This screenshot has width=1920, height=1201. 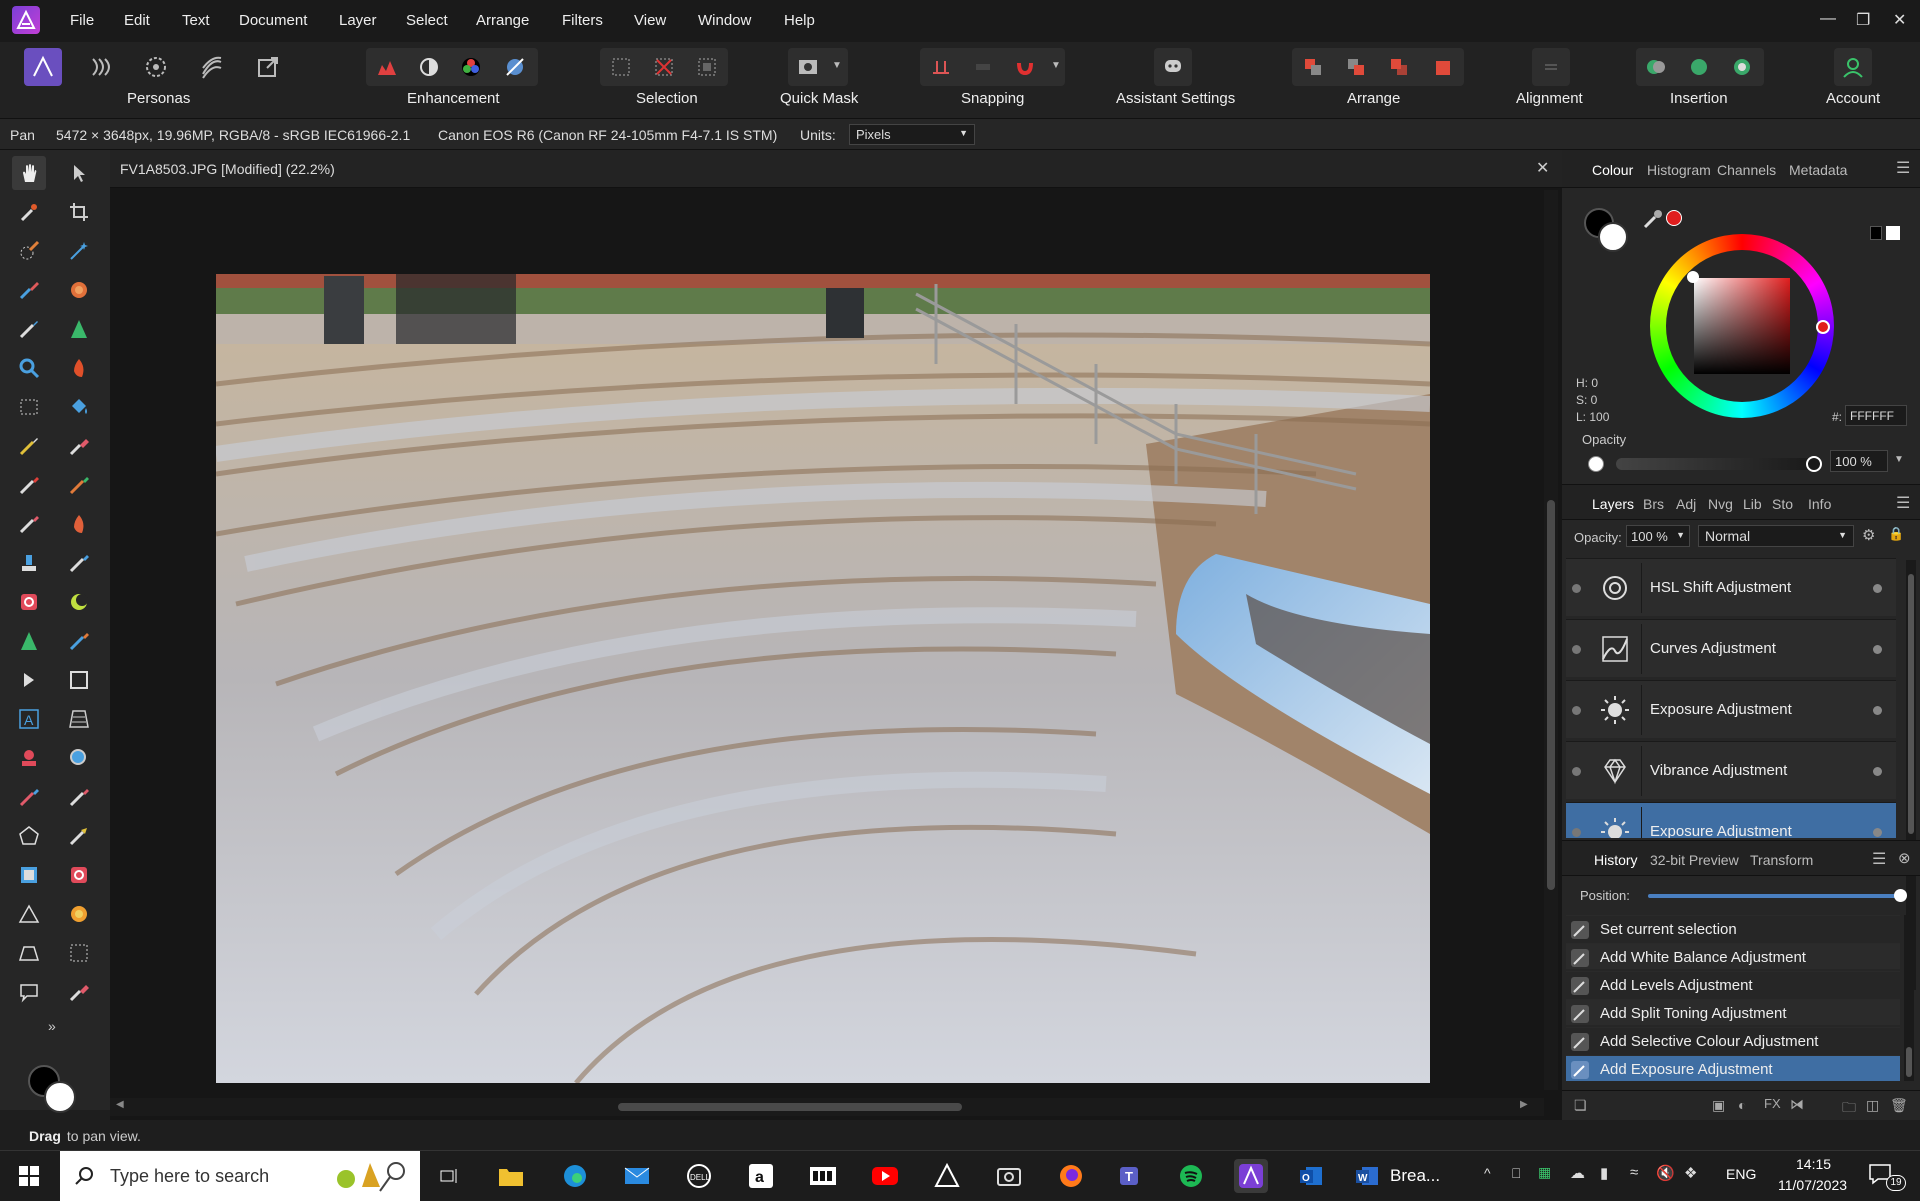 What do you see at coordinates (1542, 168) in the screenshot?
I see `close-document-icon: ✕` at bounding box center [1542, 168].